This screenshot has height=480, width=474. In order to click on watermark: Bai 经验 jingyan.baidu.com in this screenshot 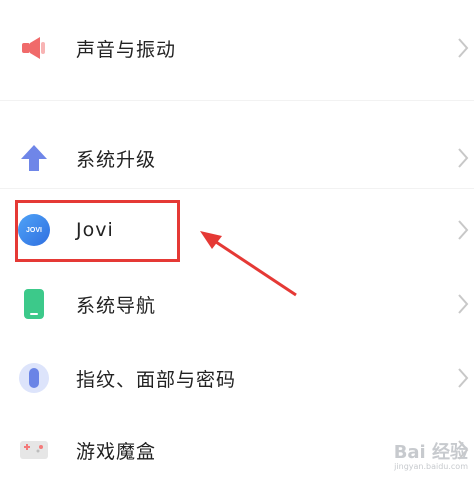, I will do `click(431, 457)`.